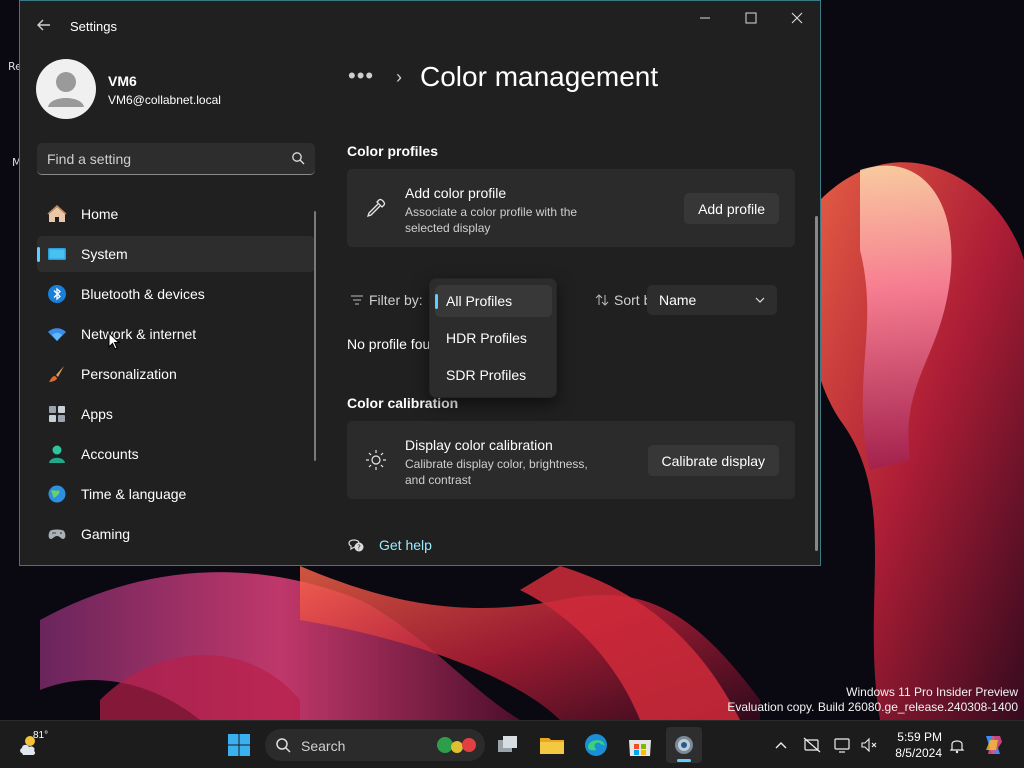 The width and height of the screenshot is (1024, 768). I want to click on filter-option-label: All Profiles, so click(479, 301).